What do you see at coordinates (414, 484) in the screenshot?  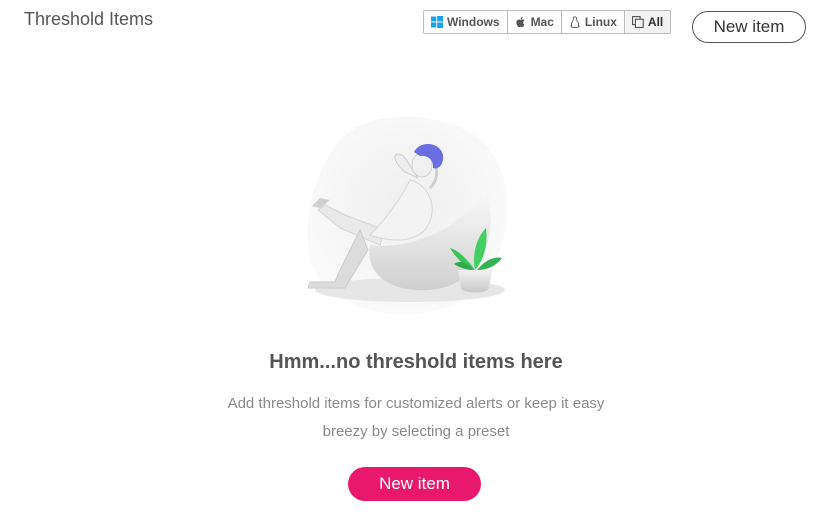 I see `new-item-button-primary: New item` at bounding box center [414, 484].